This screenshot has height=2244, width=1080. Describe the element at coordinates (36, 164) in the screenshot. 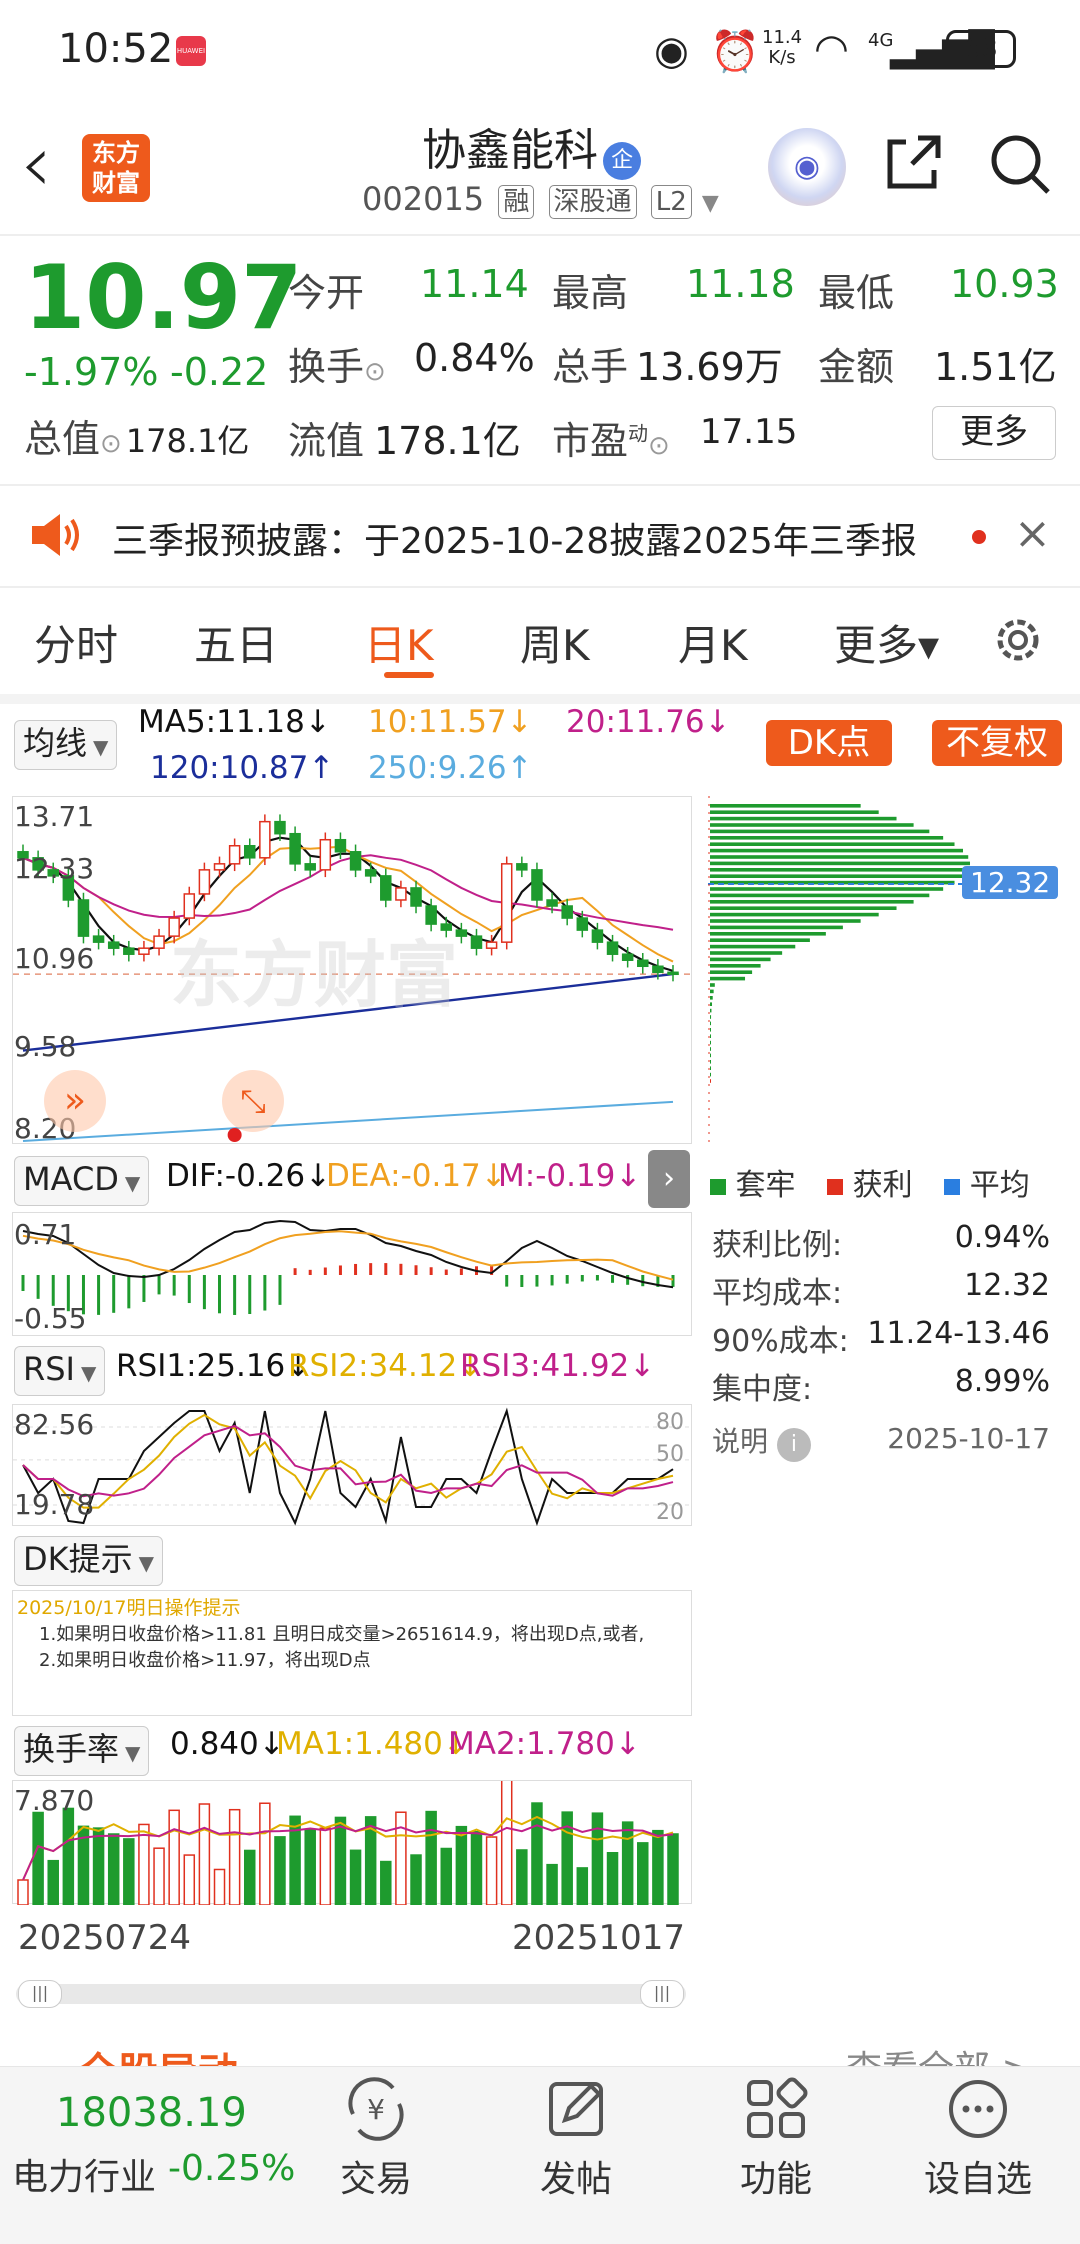

I see `back-button: ‹` at that location.